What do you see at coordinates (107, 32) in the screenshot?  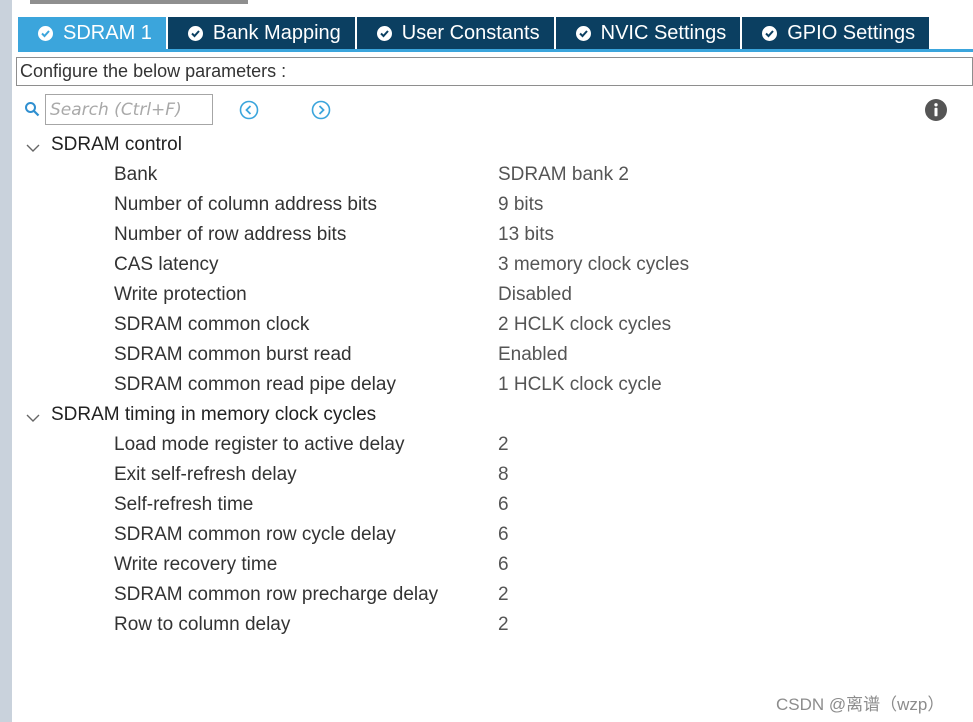 I see `tab-label: SDRAM 1` at bounding box center [107, 32].